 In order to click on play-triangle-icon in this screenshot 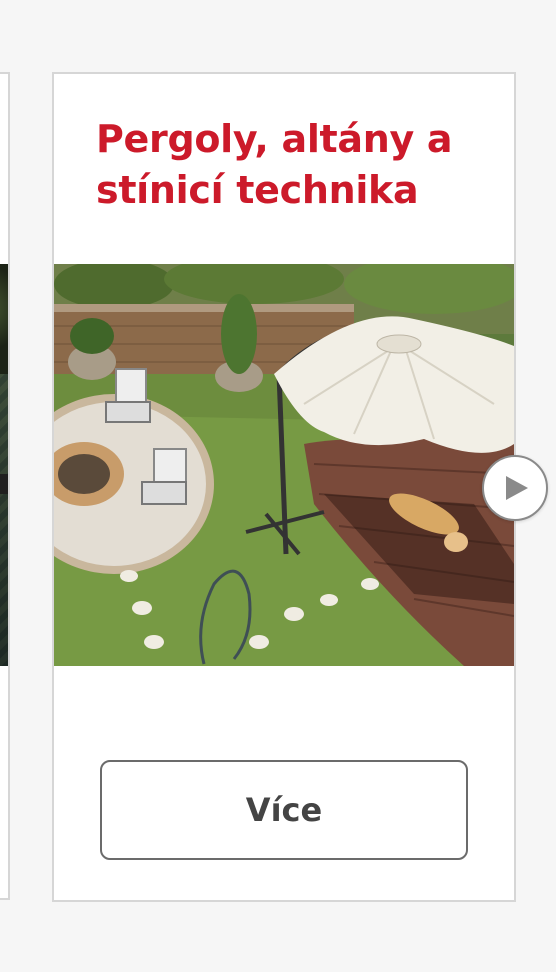, I will do `click(517, 488)`.